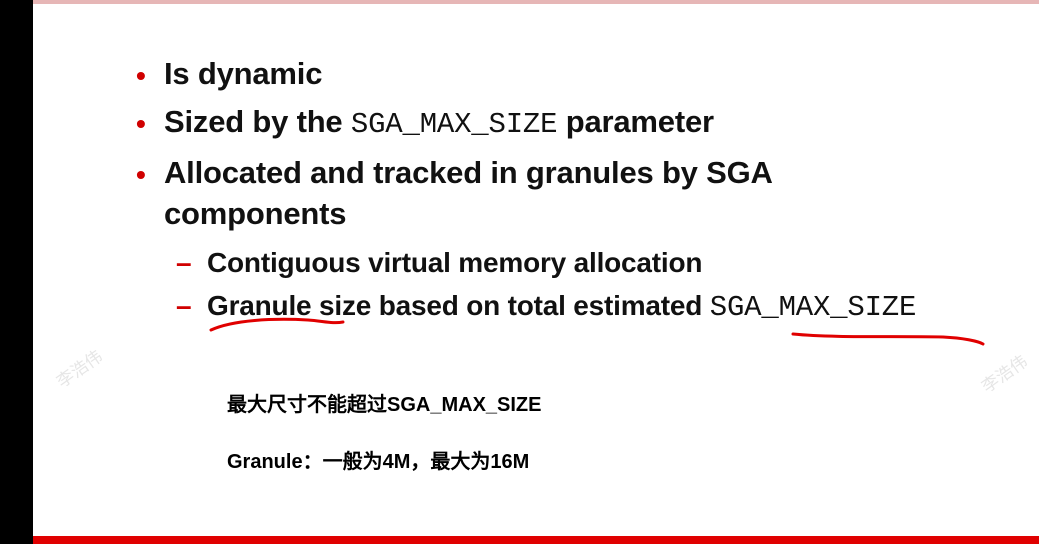 The image size is (1039, 544). Describe the element at coordinates (384, 405) in the screenshot. I see `note-line-1: 最大尺寸不能超过SGA_MAX_SIZE` at that location.